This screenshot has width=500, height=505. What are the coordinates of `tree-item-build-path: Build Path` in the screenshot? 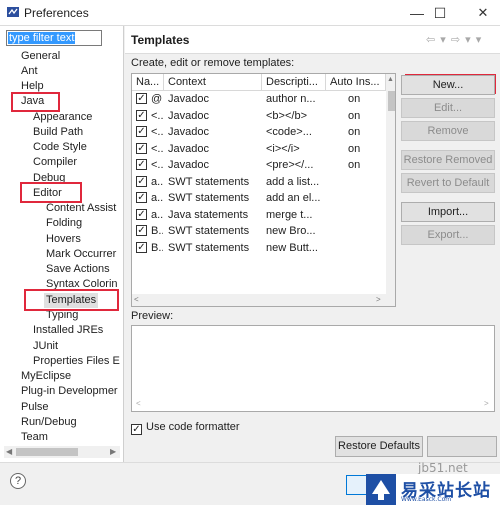 It's located at (58, 132).